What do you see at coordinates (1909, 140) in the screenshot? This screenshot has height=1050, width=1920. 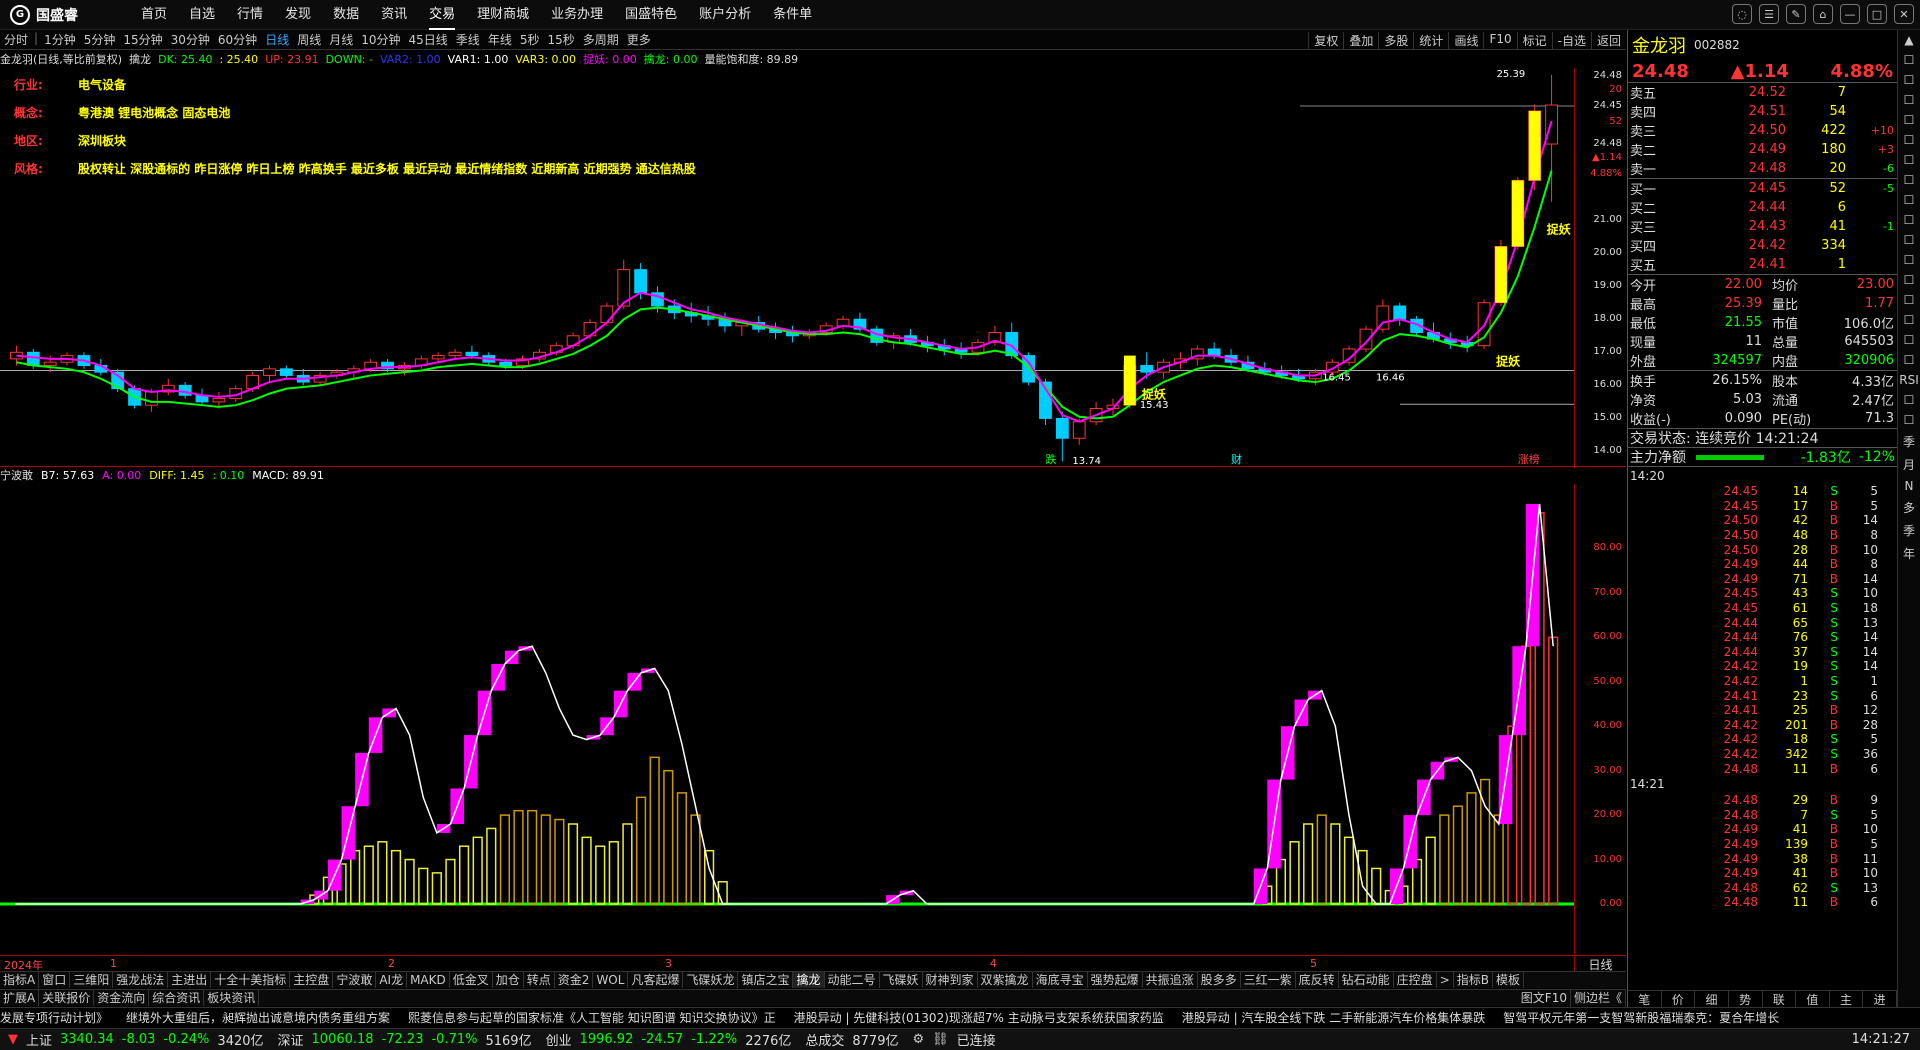 I see `sidebar-item-5: ☐` at bounding box center [1909, 140].